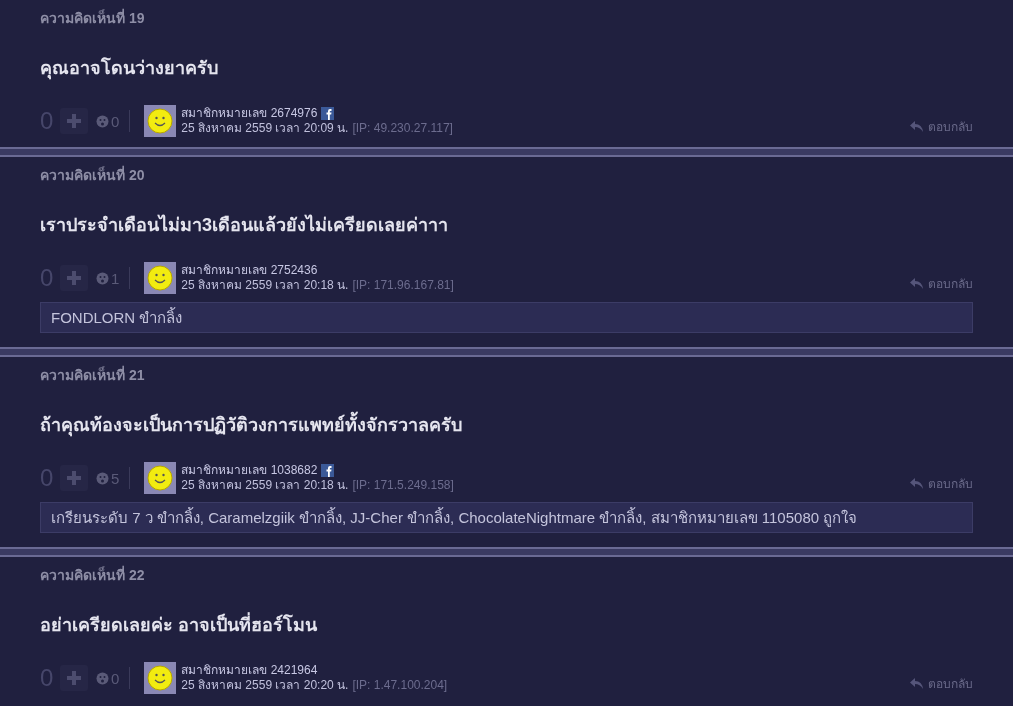 The image size is (1013, 706). I want to click on ip-address: [IP: 49.230.27.117], so click(402, 128).